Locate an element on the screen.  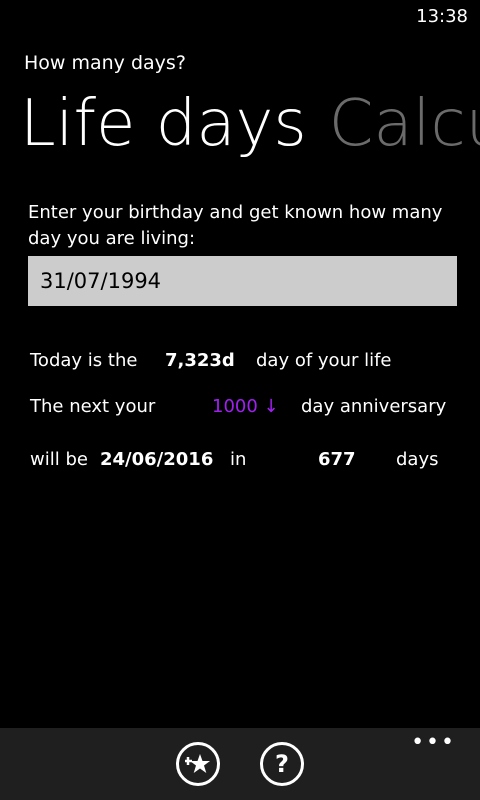
pin-star-icon is located at coordinates (197, 764).